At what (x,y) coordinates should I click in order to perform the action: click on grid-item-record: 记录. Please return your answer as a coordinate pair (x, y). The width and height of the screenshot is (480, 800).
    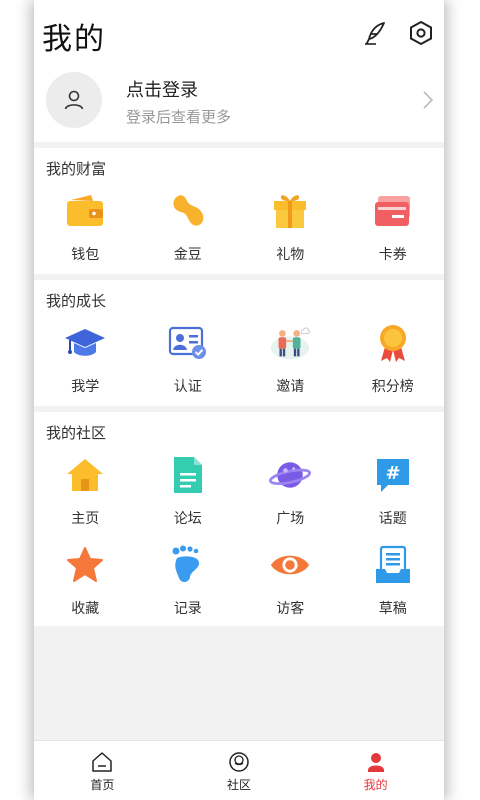
    Looking at the image, I should click on (188, 581).